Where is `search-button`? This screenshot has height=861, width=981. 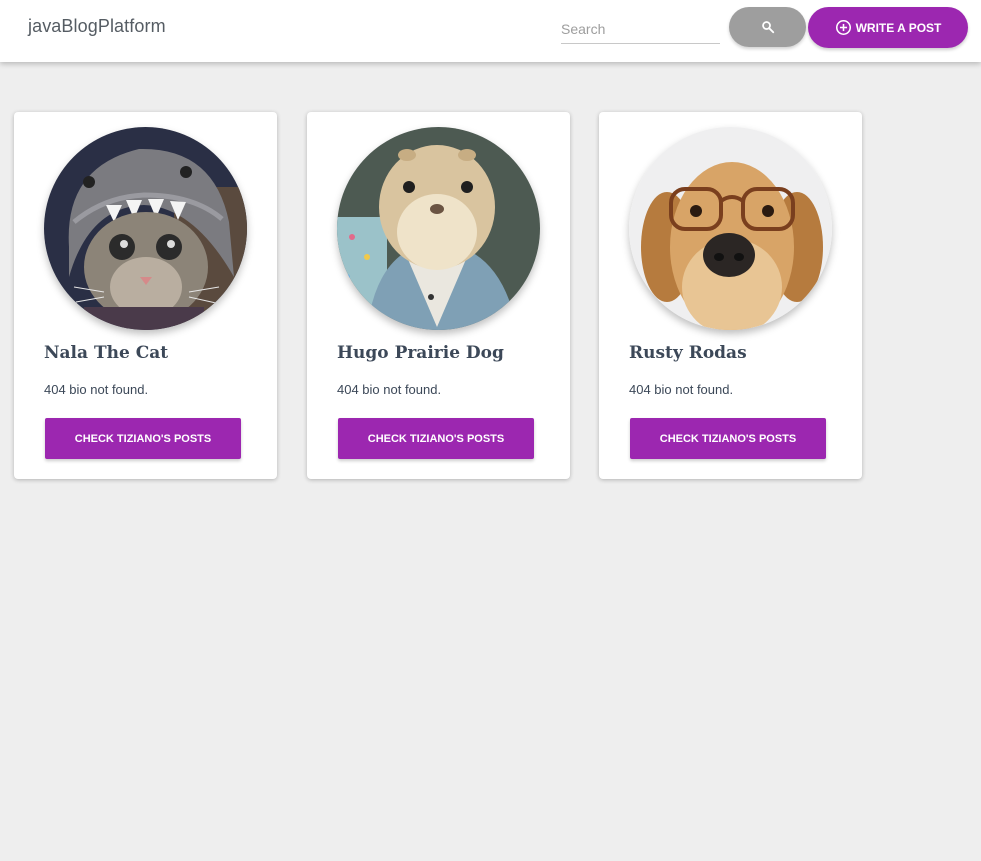 search-button is located at coordinates (767, 27).